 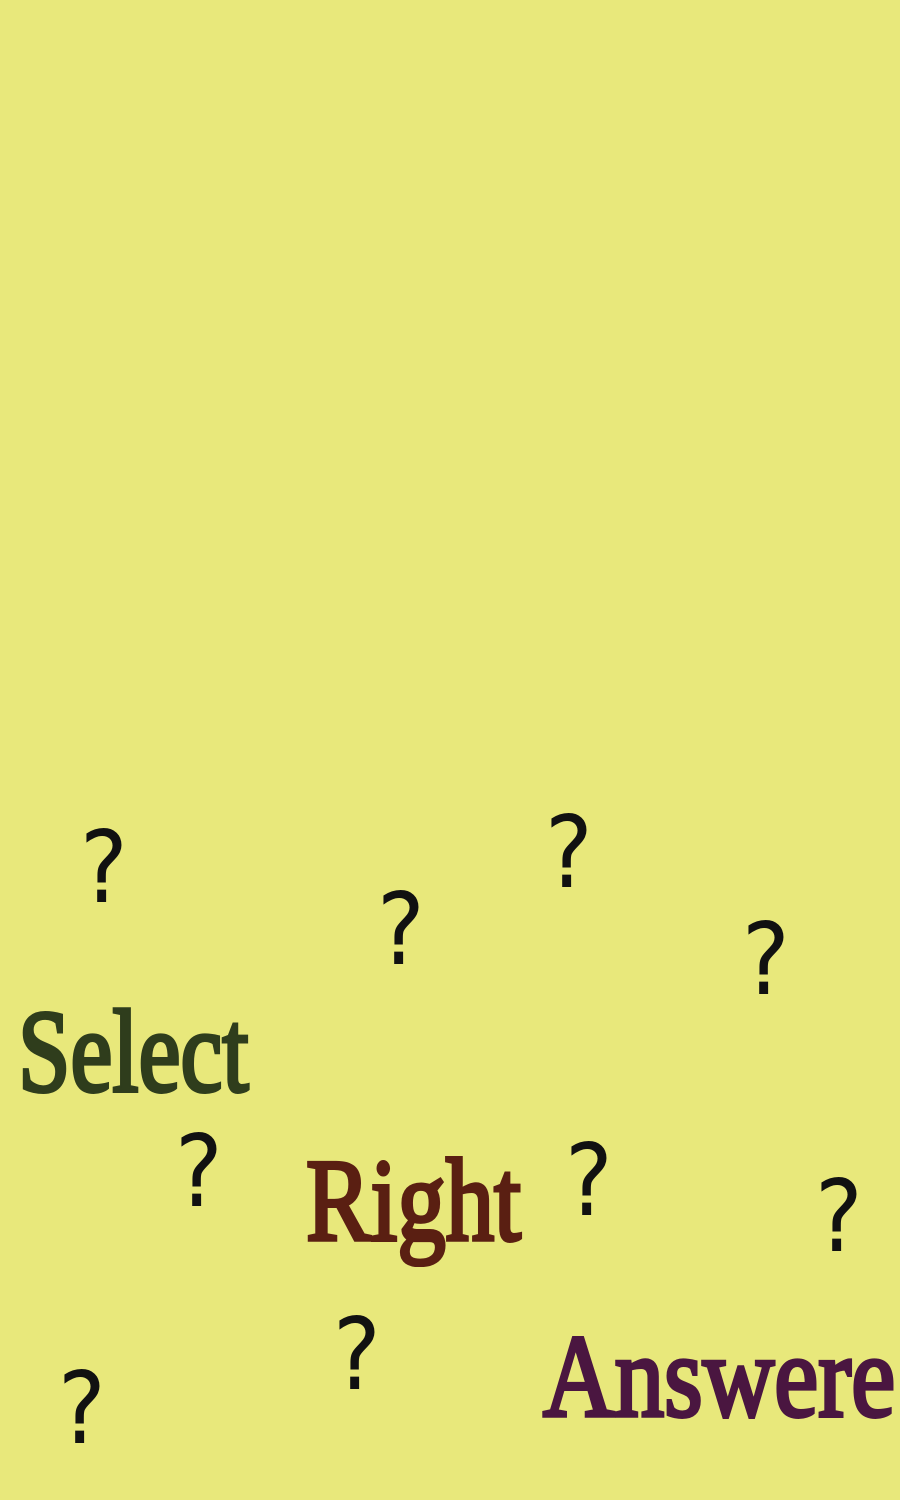 I want to click on answer-label: Answere, so click(x=719, y=1376).